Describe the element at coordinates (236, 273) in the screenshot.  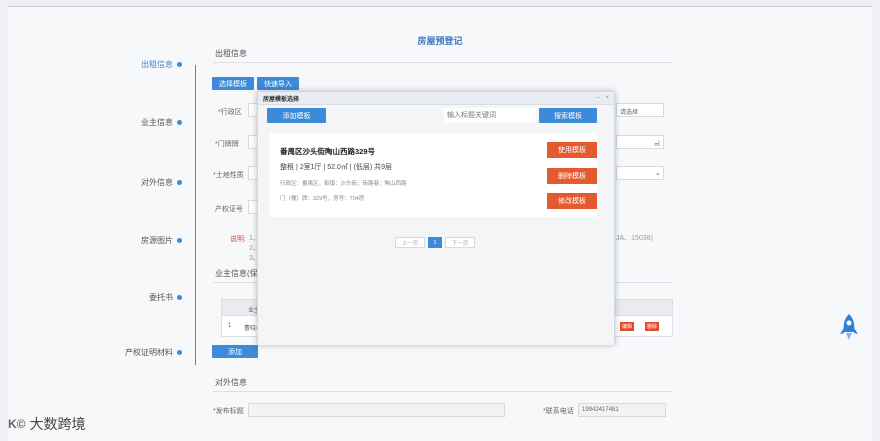
I see `section-title-owner: 业主信息(保` at that location.